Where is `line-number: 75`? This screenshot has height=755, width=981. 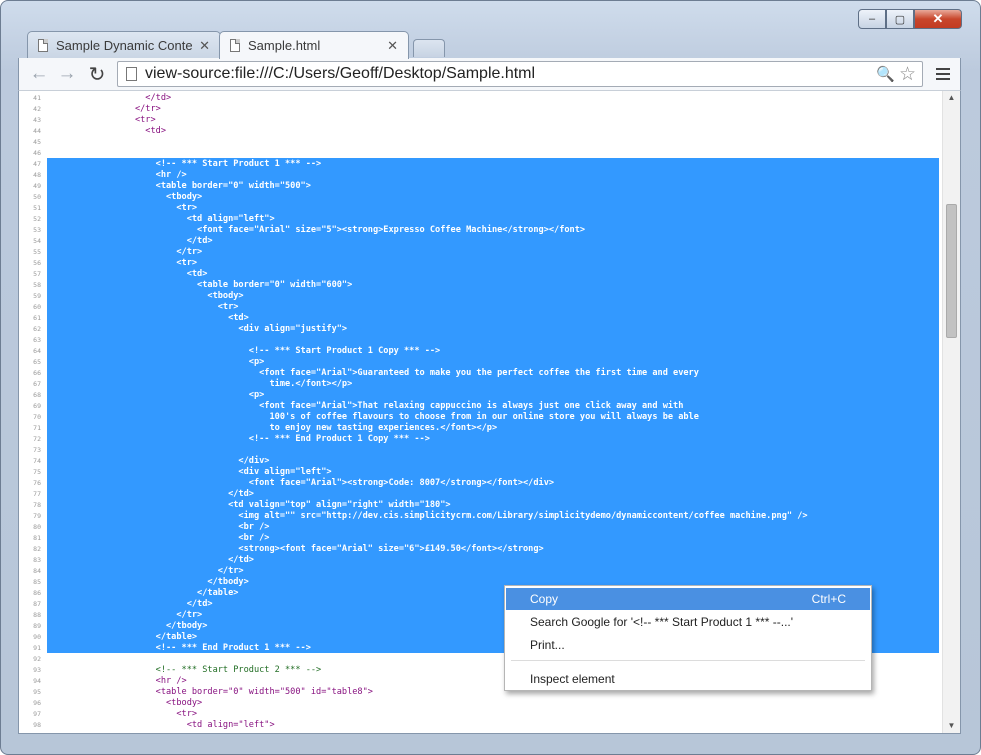
line-number: 75 is located at coordinates (37, 472).